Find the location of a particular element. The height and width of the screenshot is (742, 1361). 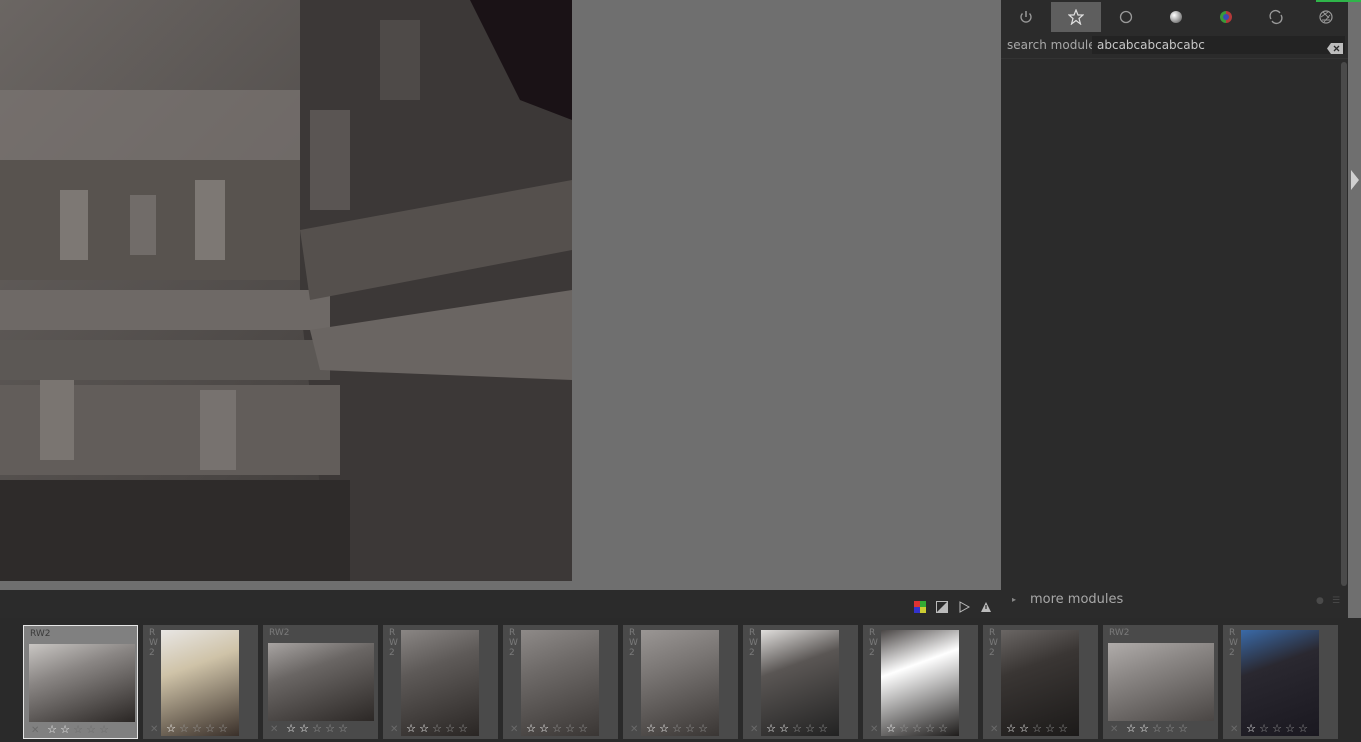

tab-color is located at coordinates (1226, 17).